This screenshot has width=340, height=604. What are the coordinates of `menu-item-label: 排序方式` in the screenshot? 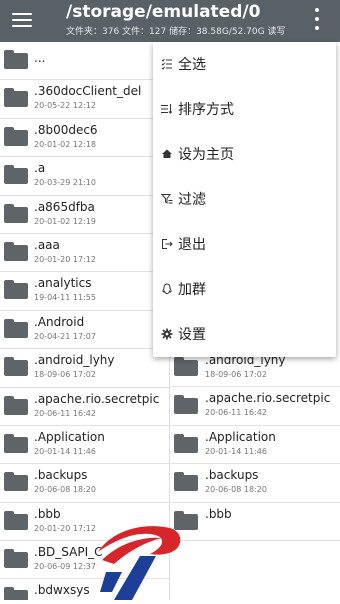 It's located at (206, 110).